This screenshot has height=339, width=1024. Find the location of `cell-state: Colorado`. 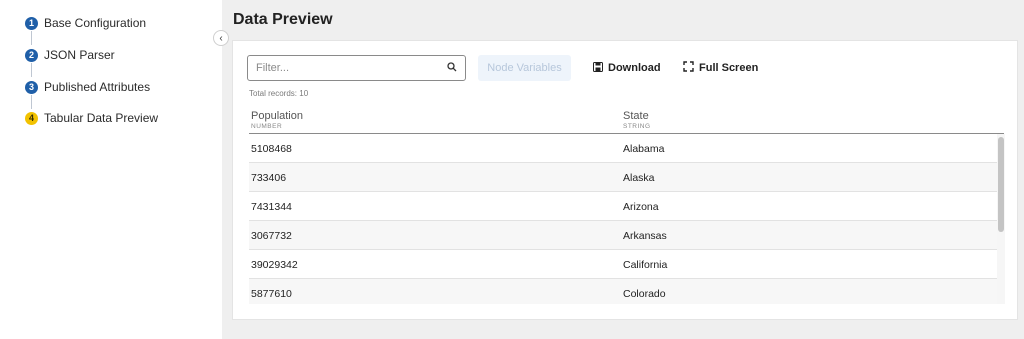

cell-state: Colorado is located at coordinates (644, 294).